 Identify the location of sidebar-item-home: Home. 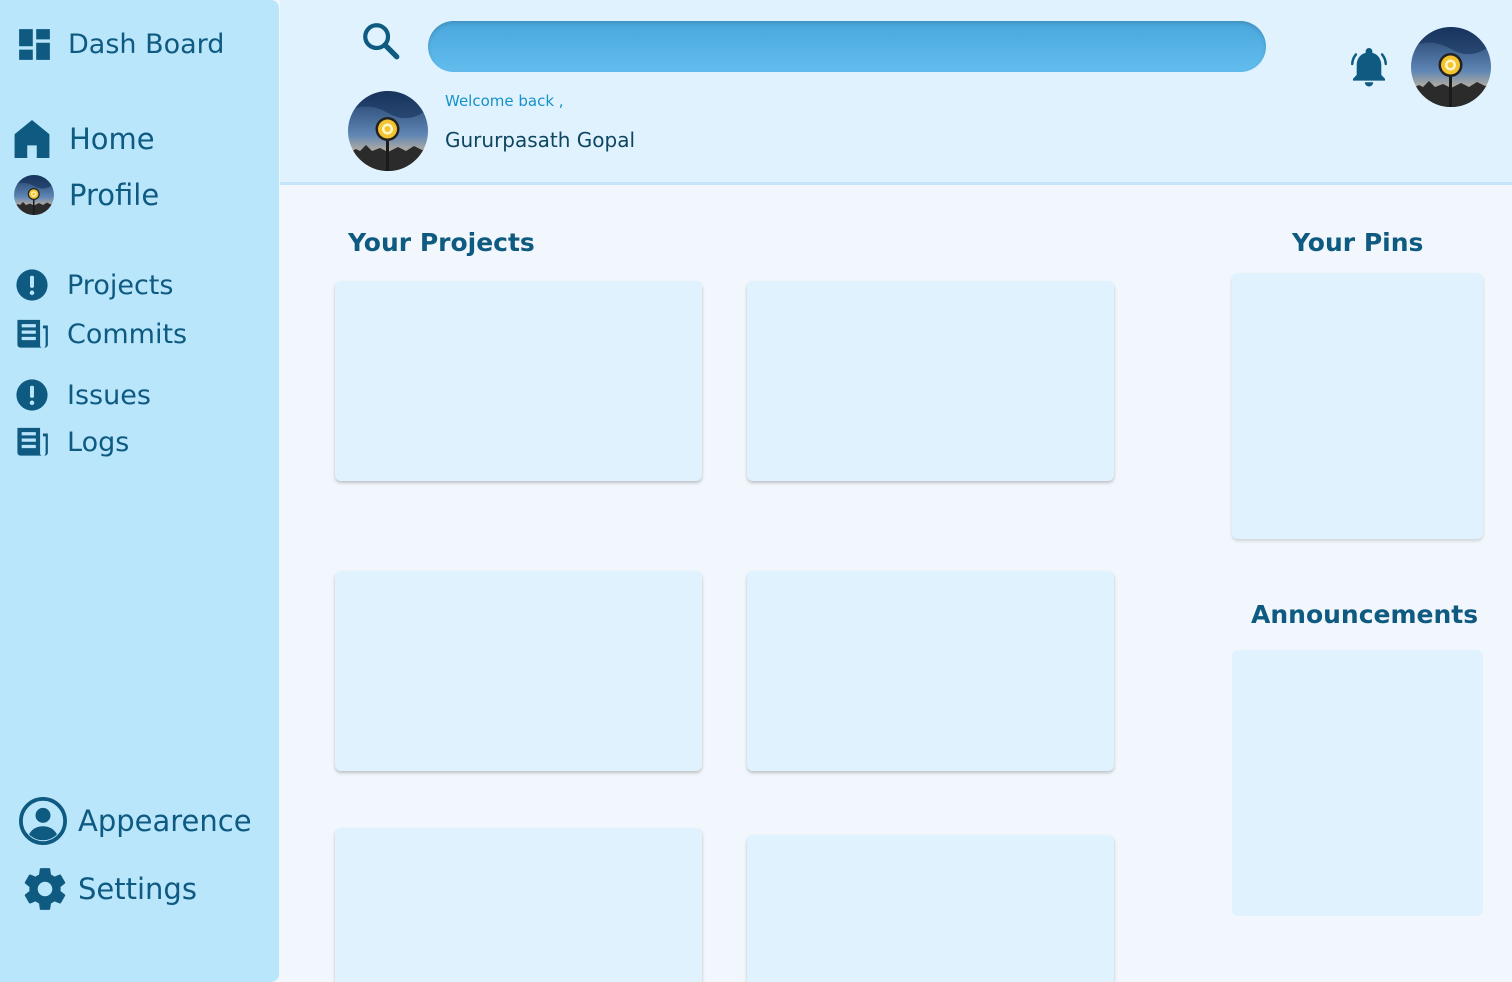
(84, 139).